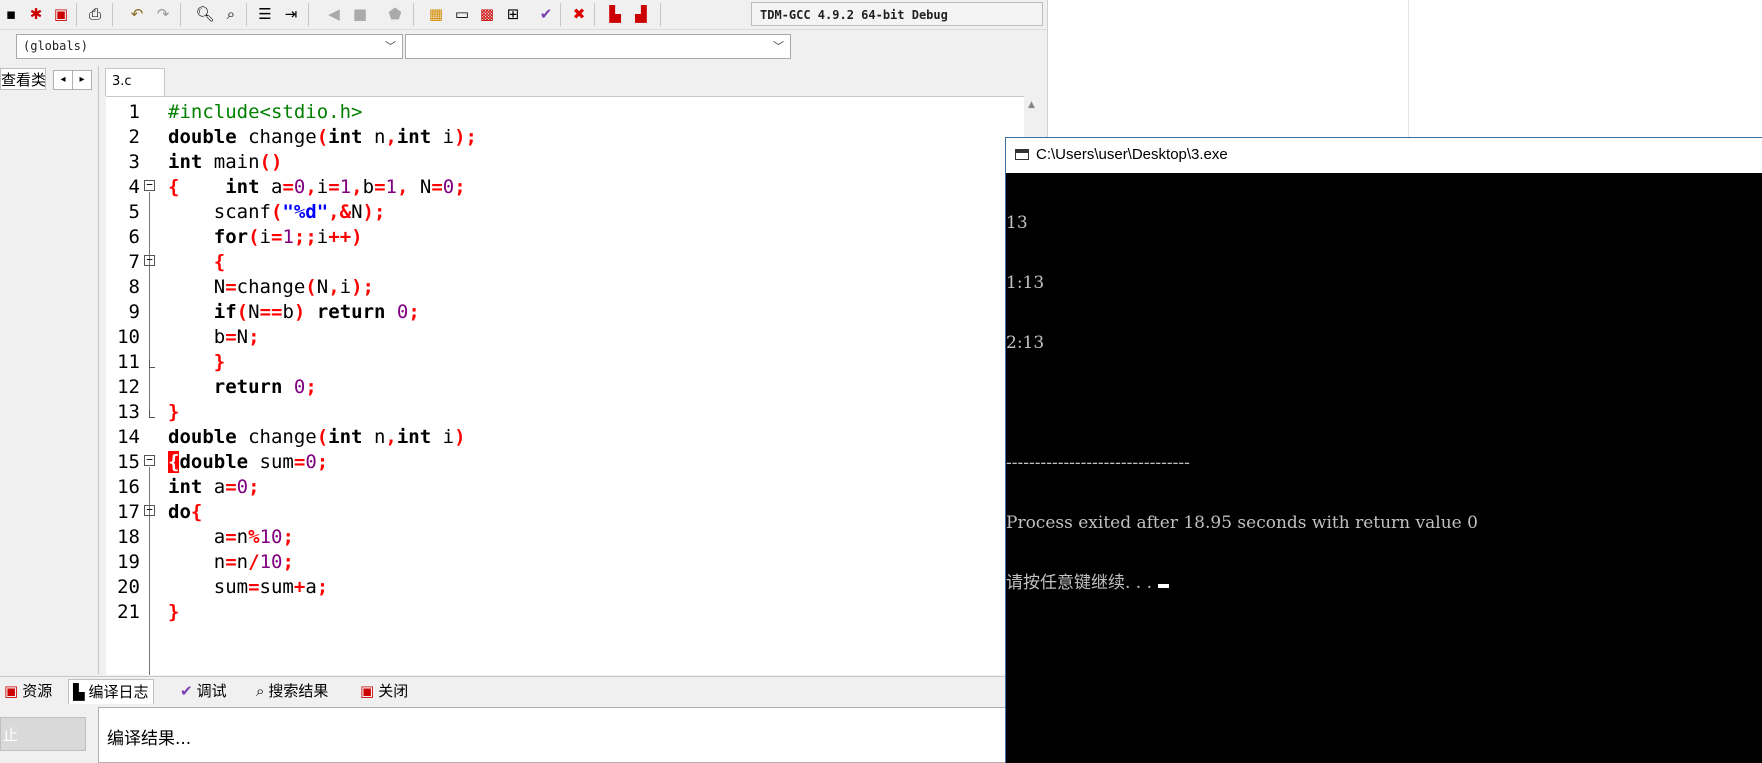  Describe the element at coordinates (1031, 105) in the screenshot. I see `scroll-up-icon: ▲` at that location.